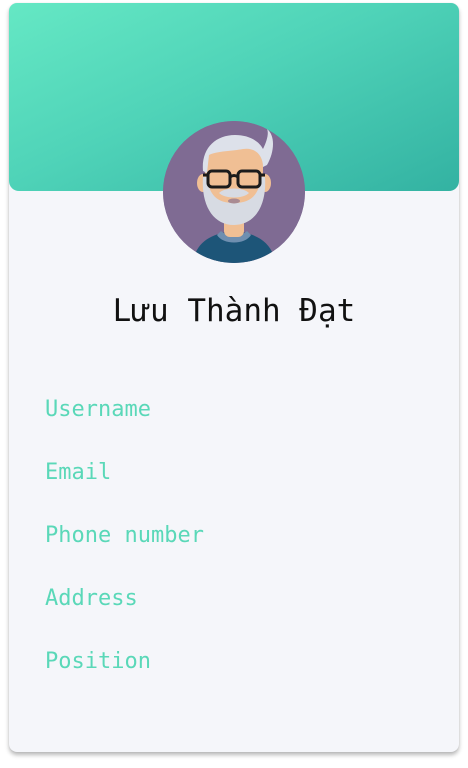  I want to click on address-label: Address, so click(91, 598).